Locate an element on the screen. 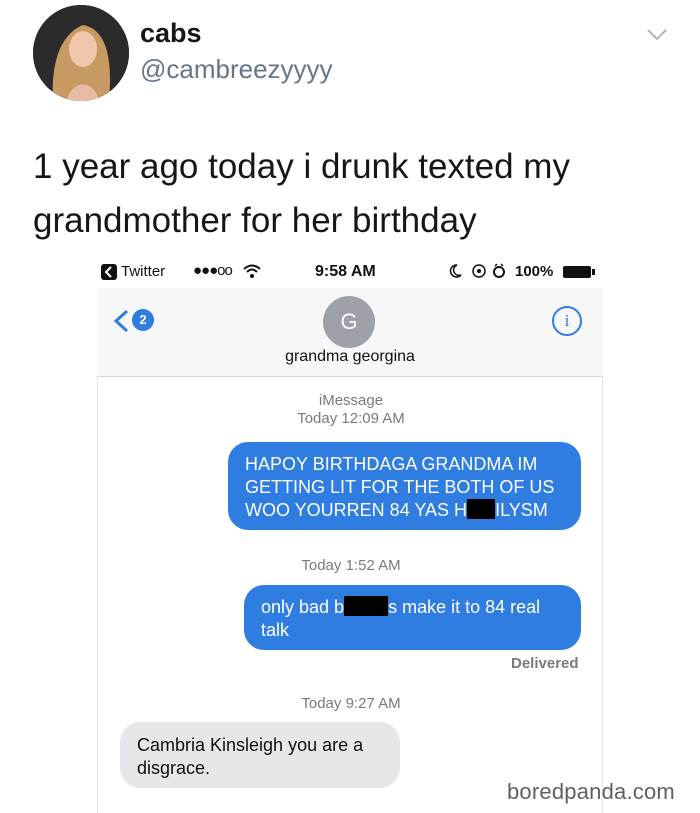  message-line: disgrace. is located at coordinates (174, 768).